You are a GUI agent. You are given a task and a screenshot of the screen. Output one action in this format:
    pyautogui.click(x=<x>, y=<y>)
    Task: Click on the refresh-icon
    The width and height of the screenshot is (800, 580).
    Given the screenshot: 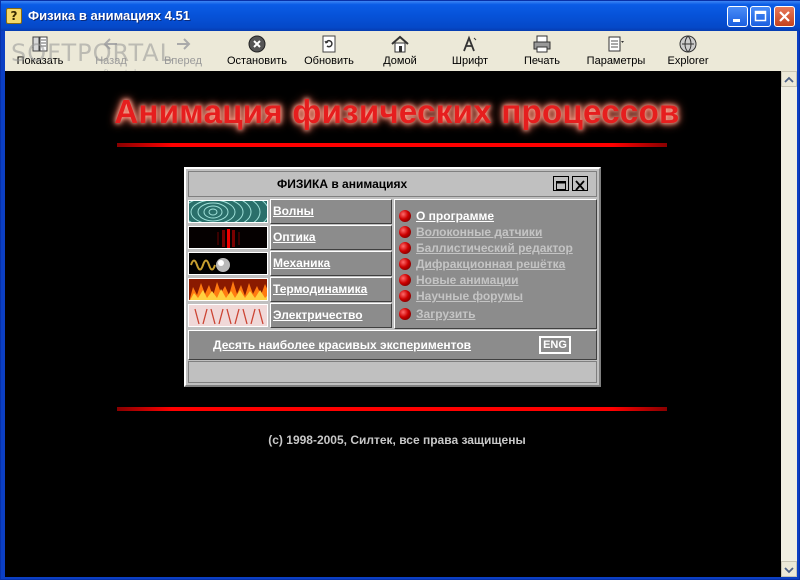 What is the action you would take?
    pyautogui.click(x=329, y=44)
    